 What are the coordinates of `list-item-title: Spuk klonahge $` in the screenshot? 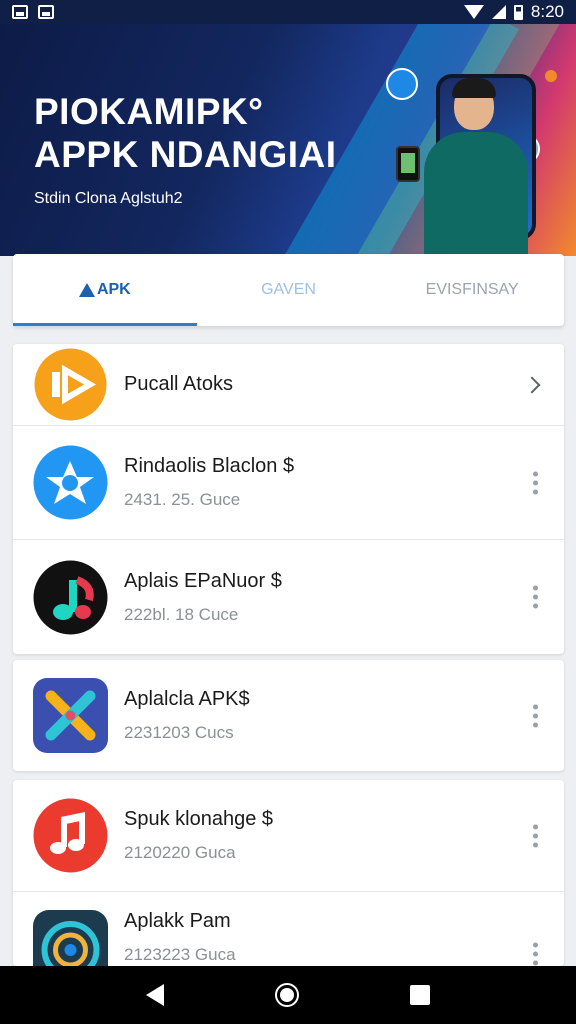 It's located at (199, 819).